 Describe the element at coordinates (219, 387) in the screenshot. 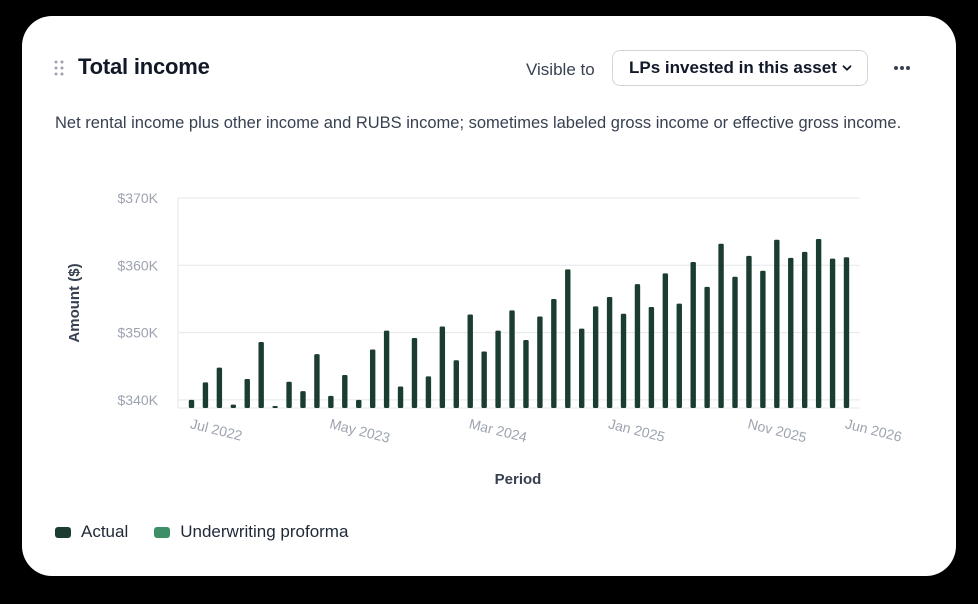

I see `bar-actual-sep-2022` at that location.